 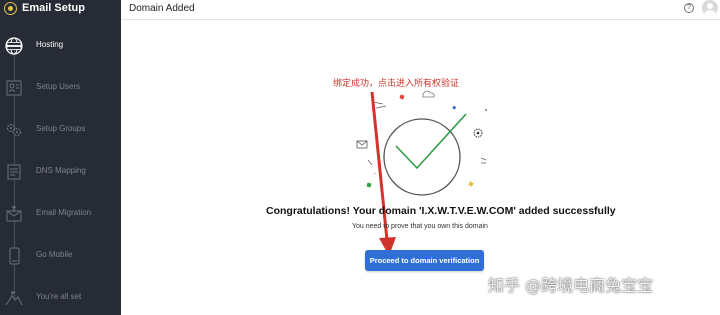 I want to click on sidebar-step-setup-groups: Setup Groups, so click(x=60, y=130).